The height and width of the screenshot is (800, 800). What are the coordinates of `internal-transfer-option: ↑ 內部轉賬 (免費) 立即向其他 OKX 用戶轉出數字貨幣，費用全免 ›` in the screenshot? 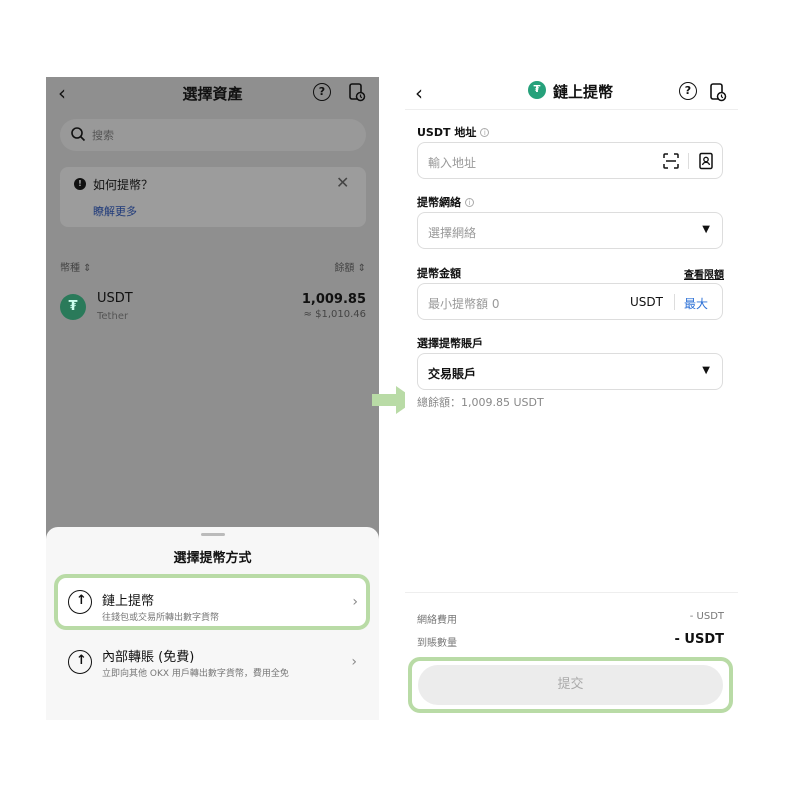 It's located at (212, 662).